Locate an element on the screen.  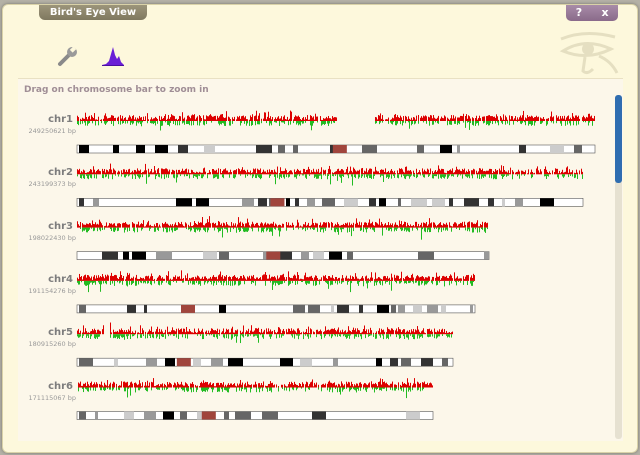
histogram-icon is located at coordinates (113, 58).